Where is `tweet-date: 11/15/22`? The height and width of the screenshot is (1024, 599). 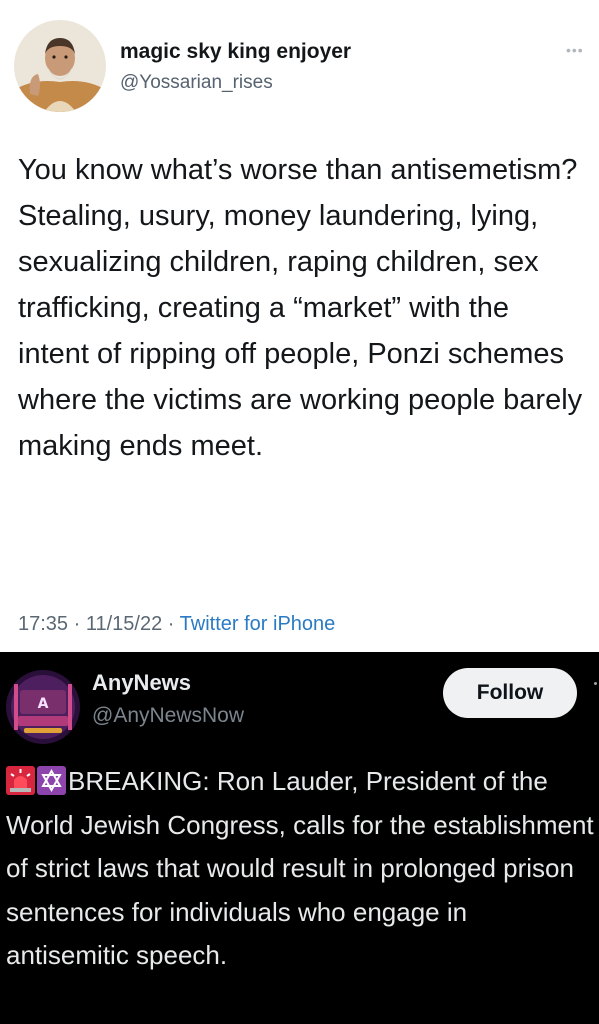
tweet-date: 11/15/22 is located at coordinates (124, 624).